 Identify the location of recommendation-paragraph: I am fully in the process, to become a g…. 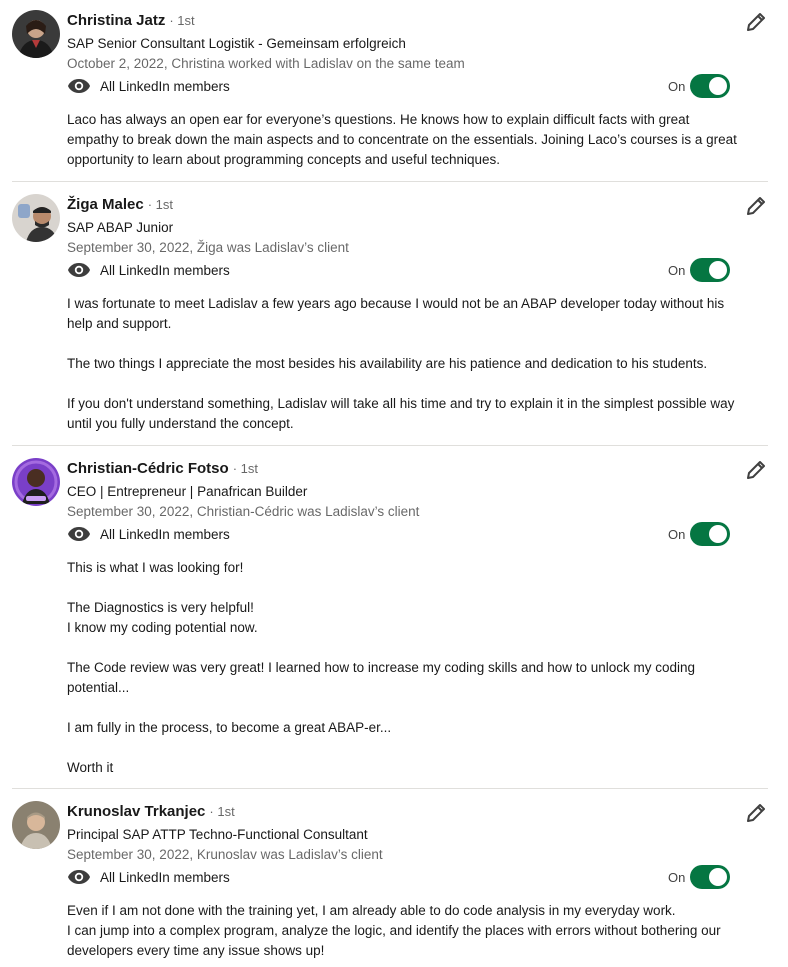
(229, 727).